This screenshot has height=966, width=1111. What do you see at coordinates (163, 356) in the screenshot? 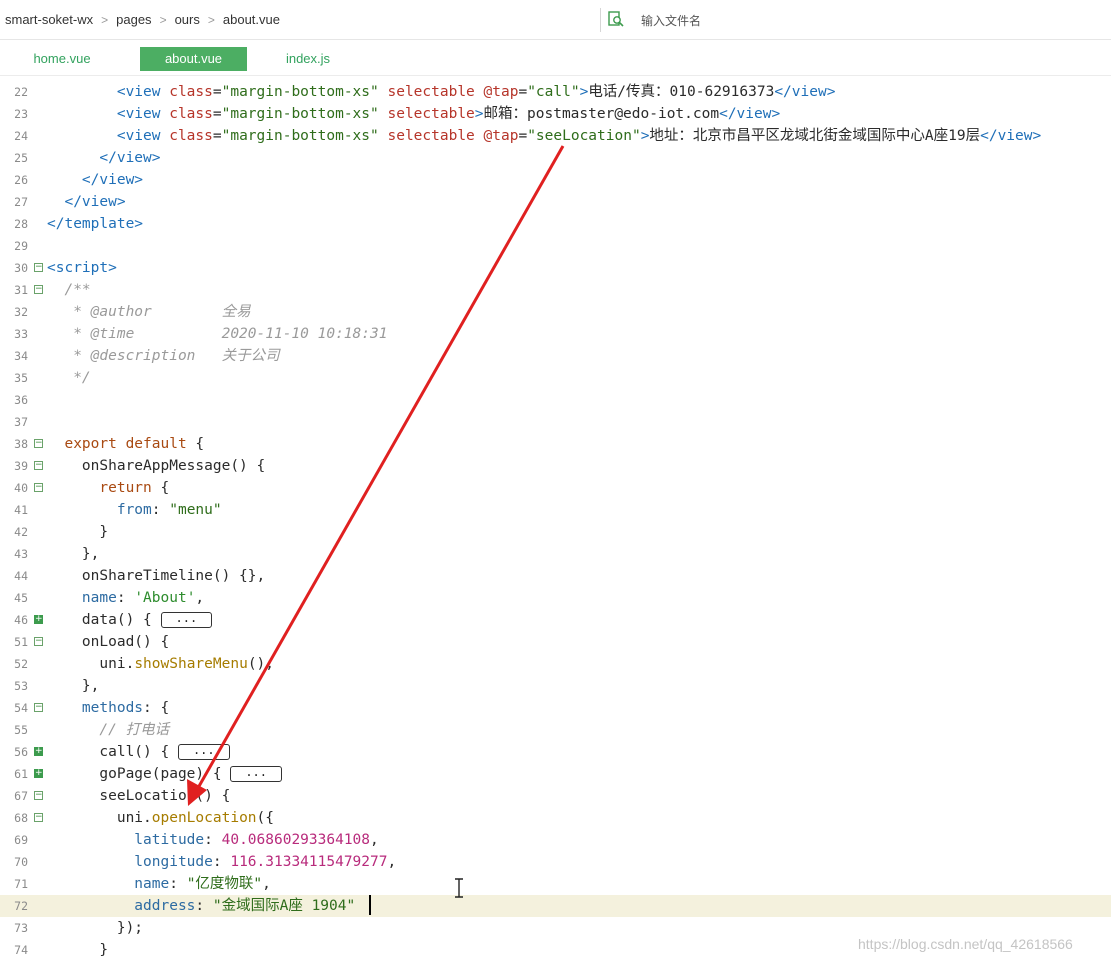
I see `code-token: * @description 关于公司` at bounding box center [163, 356].